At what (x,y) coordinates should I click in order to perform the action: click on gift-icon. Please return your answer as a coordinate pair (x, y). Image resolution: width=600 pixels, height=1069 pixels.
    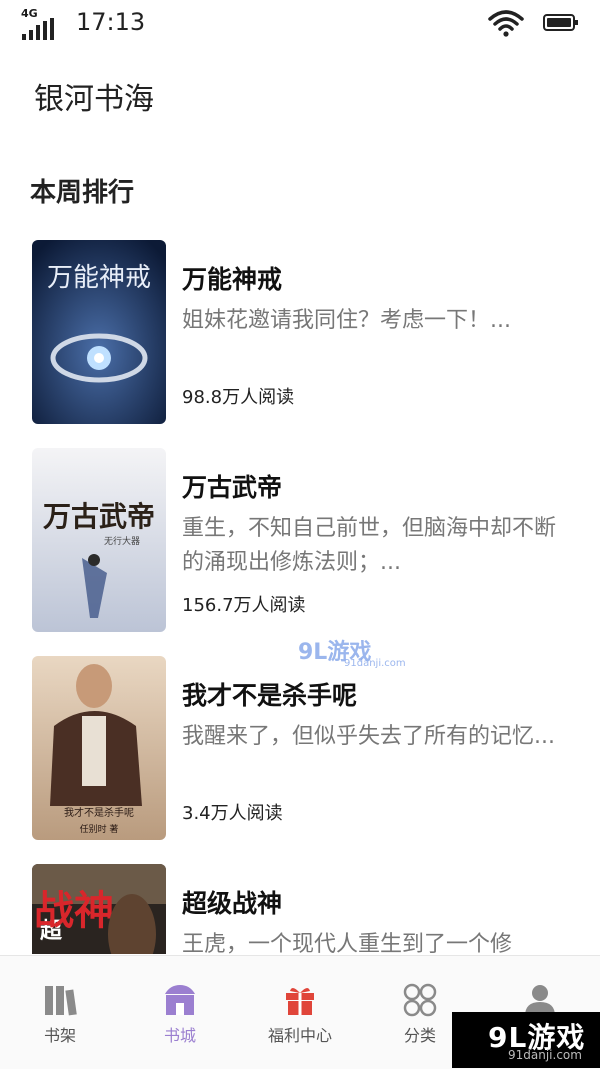
    Looking at the image, I should click on (300, 1001).